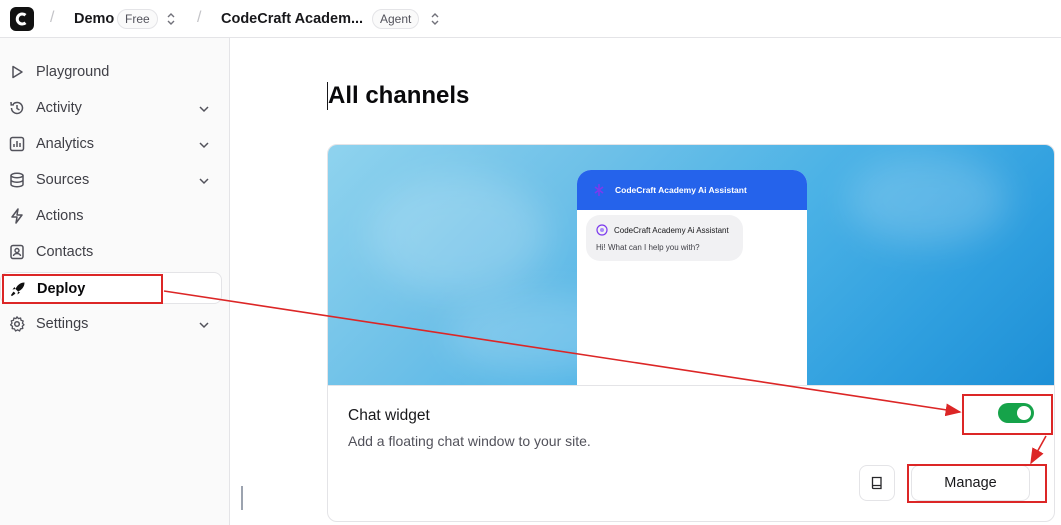  Describe the element at coordinates (111, 252) in the screenshot. I see `sidebar-item-contacts: Contacts` at that location.